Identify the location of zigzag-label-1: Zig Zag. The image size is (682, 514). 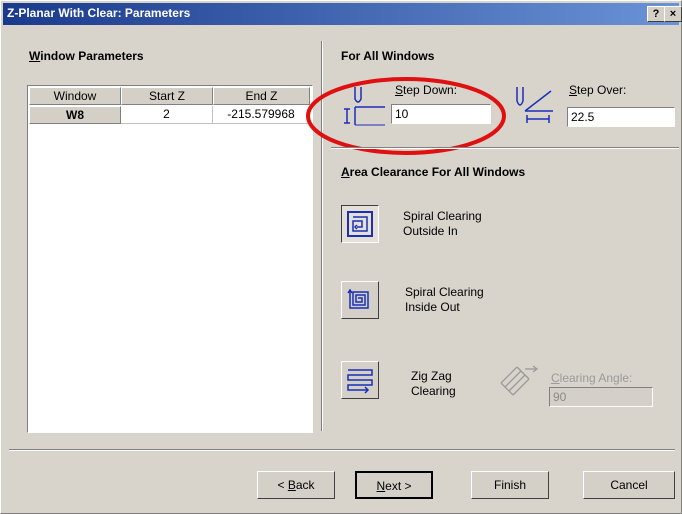
(431, 376).